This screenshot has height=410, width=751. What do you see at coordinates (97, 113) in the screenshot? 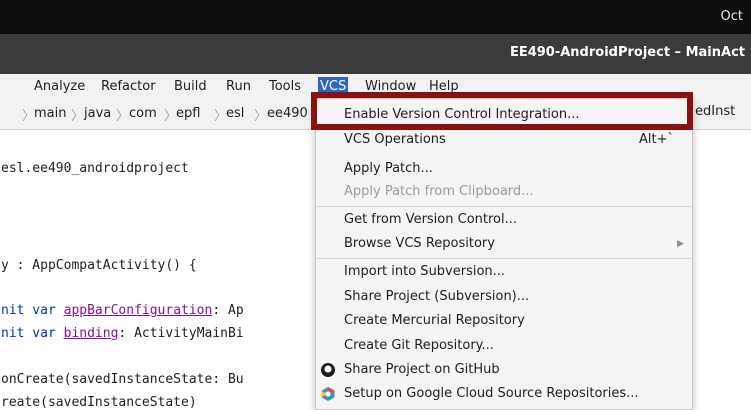
I see `breadcrumb-item: java` at bounding box center [97, 113].